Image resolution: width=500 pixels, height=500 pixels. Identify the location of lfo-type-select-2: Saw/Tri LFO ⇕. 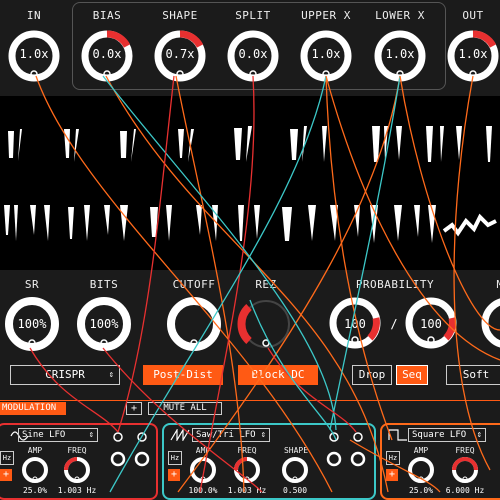
(231, 435).